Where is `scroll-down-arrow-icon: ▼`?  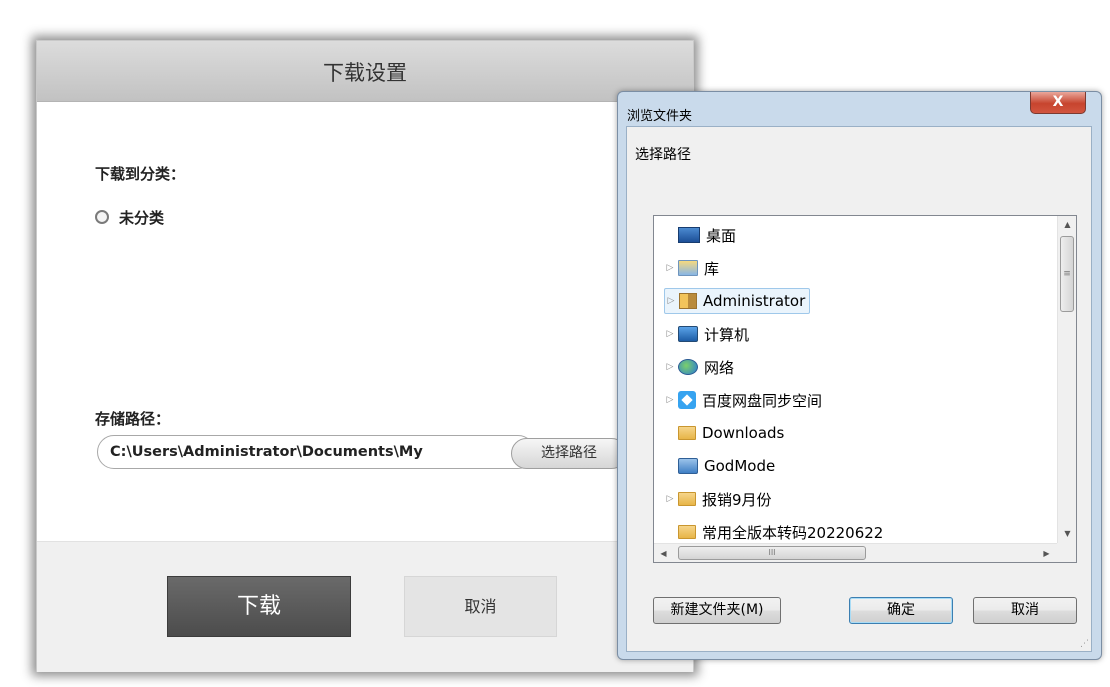 scroll-down-arrow-icon: ▼ is located at coordinates (1067, 533).